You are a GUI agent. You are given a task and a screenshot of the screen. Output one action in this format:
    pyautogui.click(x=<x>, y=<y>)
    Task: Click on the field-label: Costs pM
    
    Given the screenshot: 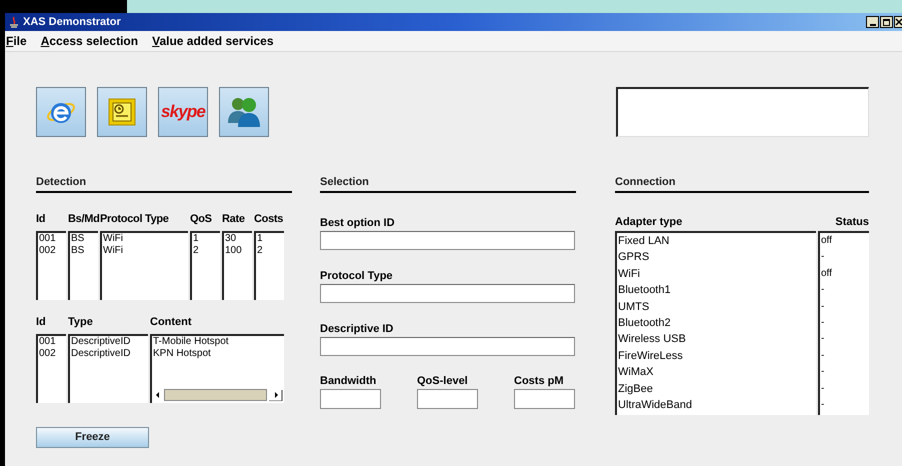 What is the action you would take?
    pyautogui.click(x=539, y=381)
    